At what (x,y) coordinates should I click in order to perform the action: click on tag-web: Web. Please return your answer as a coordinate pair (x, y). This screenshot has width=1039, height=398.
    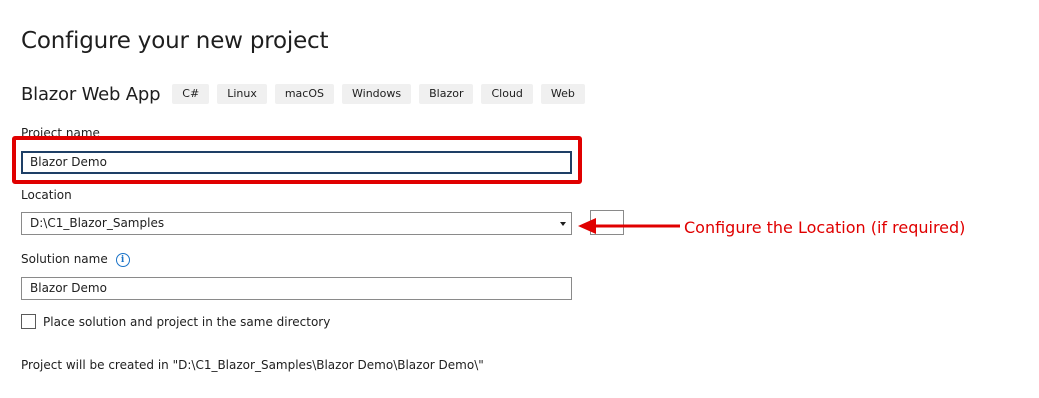
    Looking at the image, I should click on (562, 94).